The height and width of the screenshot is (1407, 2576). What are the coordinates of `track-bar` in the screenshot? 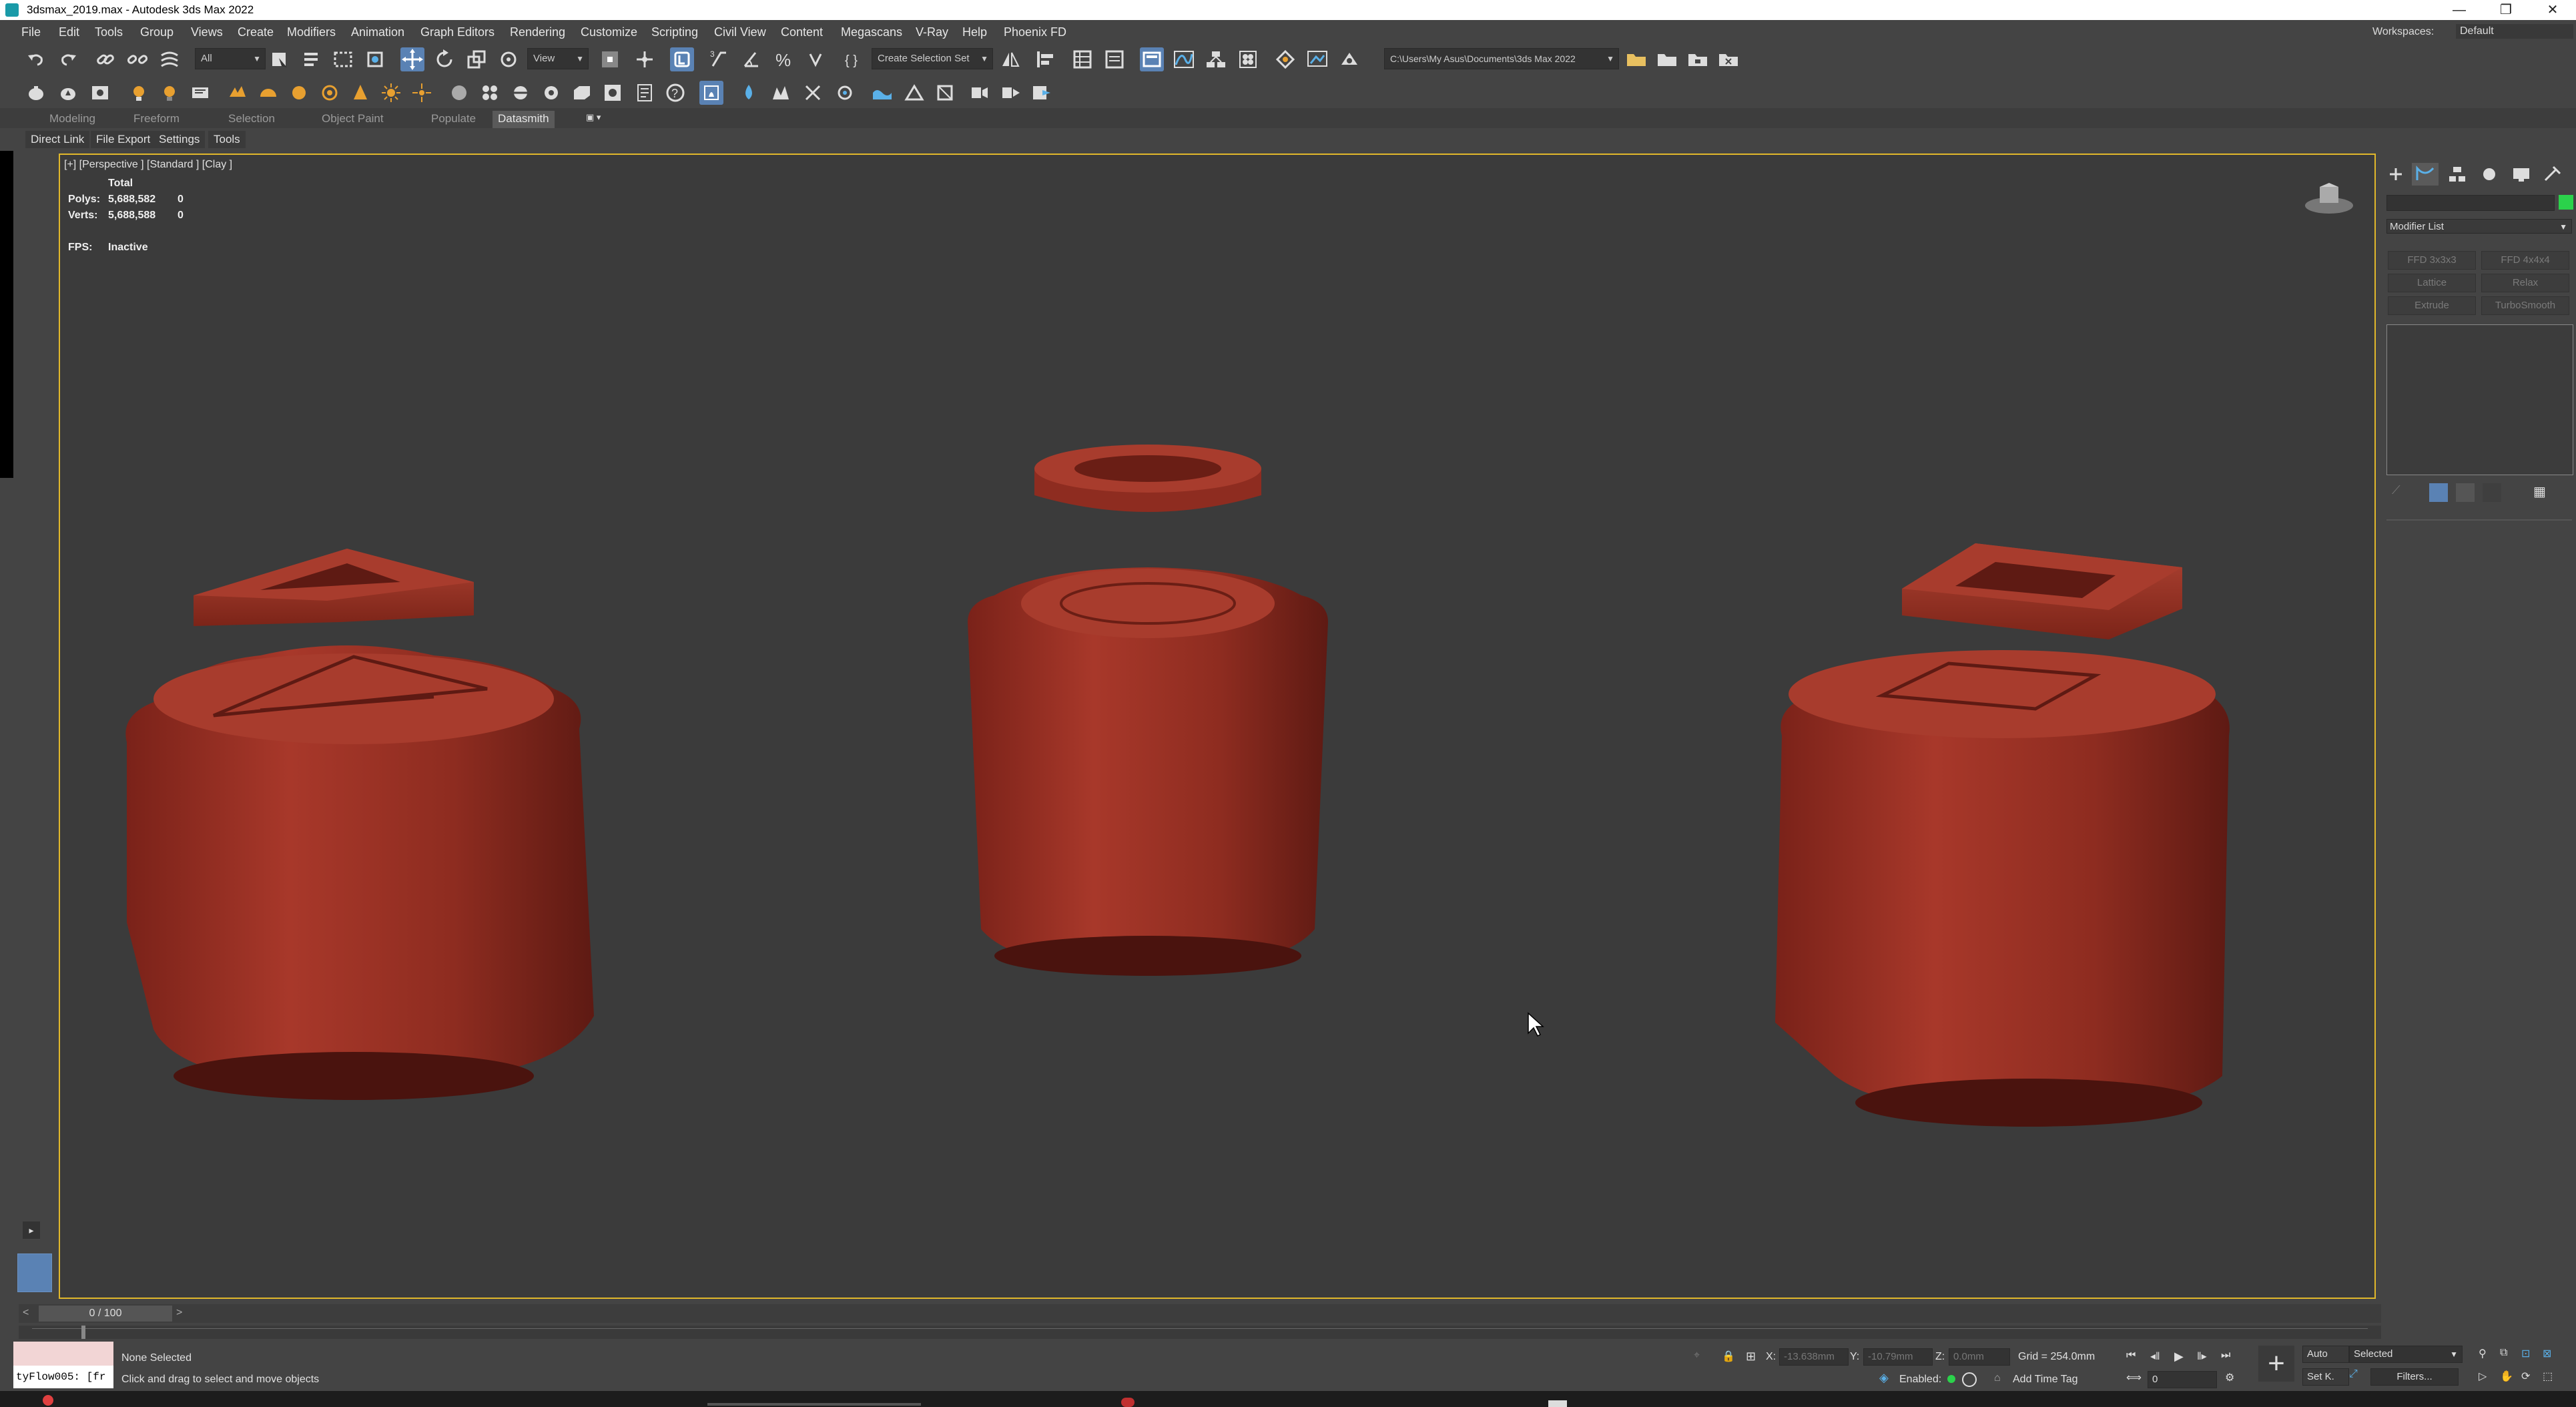 It's located at (1200, 1332).